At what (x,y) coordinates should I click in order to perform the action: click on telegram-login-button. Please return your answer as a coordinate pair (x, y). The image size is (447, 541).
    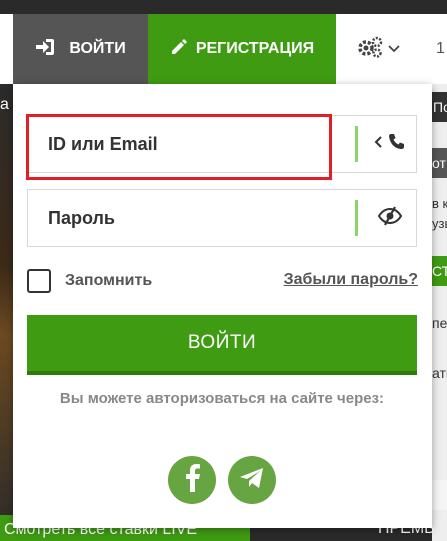
    Looking at the image, I should click on (252, 480).